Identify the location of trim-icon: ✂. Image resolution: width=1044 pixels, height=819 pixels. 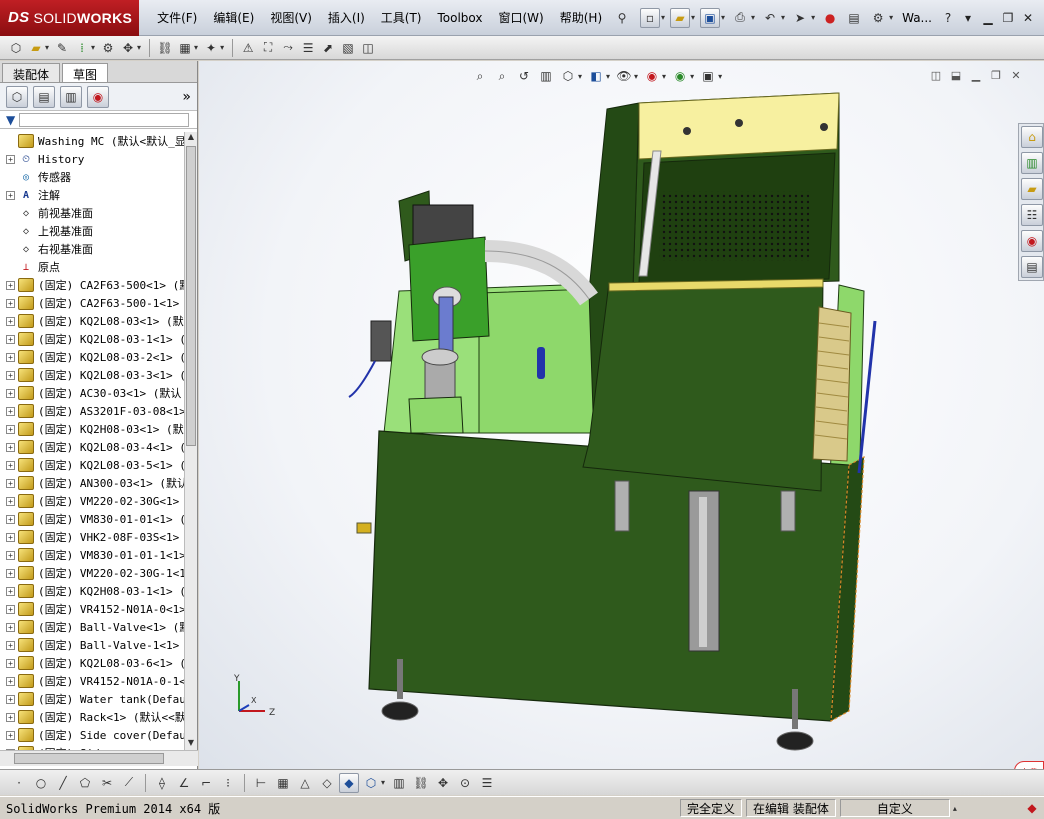
(107, 783).